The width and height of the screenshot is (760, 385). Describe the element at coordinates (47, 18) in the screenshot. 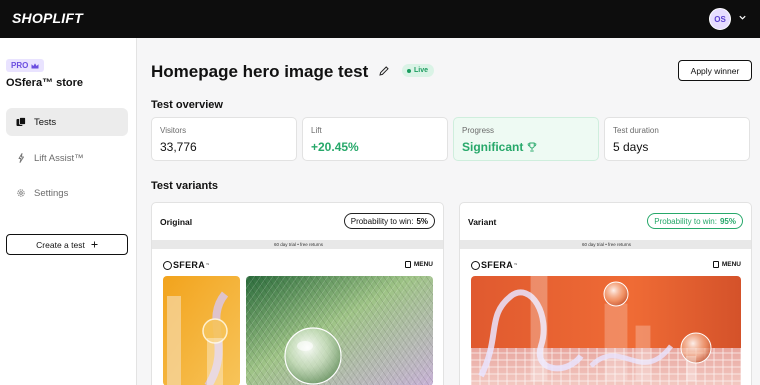

I see `shoplift-logo: SHOPLIFT` at that location.